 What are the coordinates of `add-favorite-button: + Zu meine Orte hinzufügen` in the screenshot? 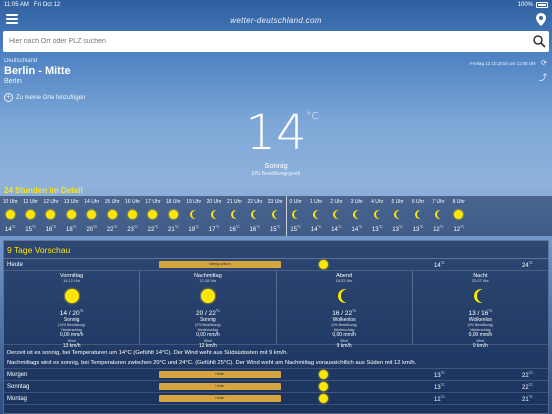 It's located at (44, 97).